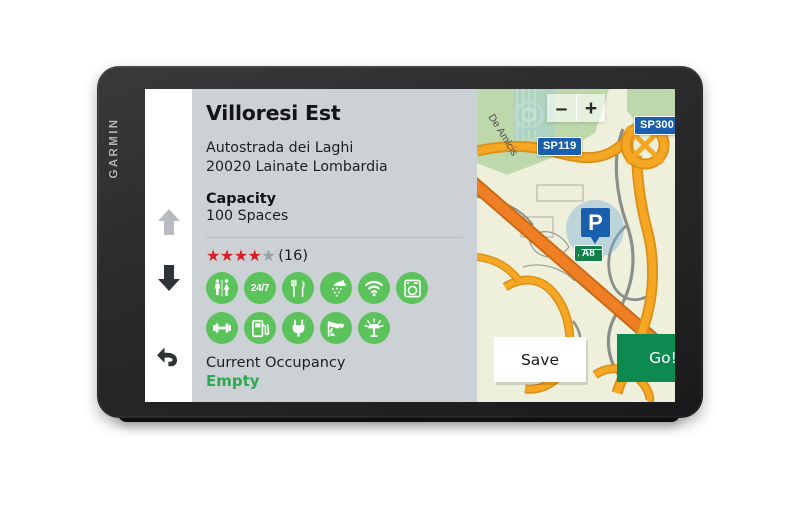 The height and width of the screenshot is (518, 800). What do you see at coordinates (560, 146) in the screenshot?
I see `road-shield-sp119: SP119` at bounding box center [560, 146].